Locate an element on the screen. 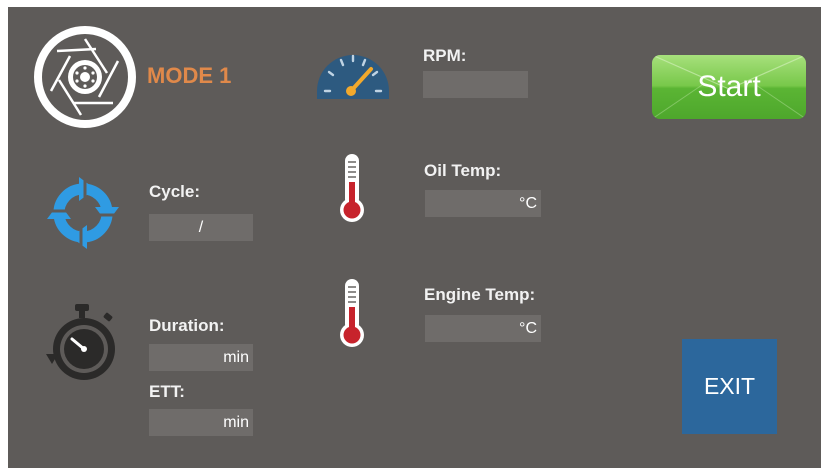 The height and width of the screenshot is (475, 829). ett-field: min is located at coordinates (201, 422).